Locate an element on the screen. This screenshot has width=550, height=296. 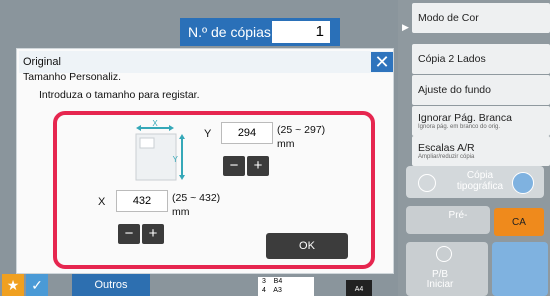
x-label: X is located at coordinates (102, 202).